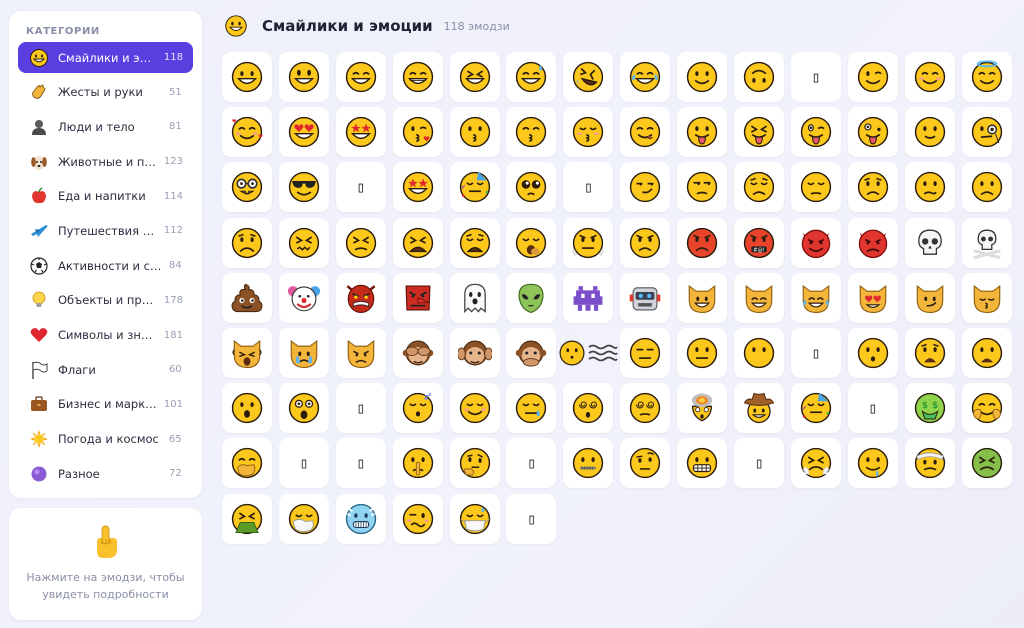  What do you see at coordinates (105, 300) in the screenshot?
I see `sidebar-item-category: Объекты и предметы 178` at bounding box center [105, 300].